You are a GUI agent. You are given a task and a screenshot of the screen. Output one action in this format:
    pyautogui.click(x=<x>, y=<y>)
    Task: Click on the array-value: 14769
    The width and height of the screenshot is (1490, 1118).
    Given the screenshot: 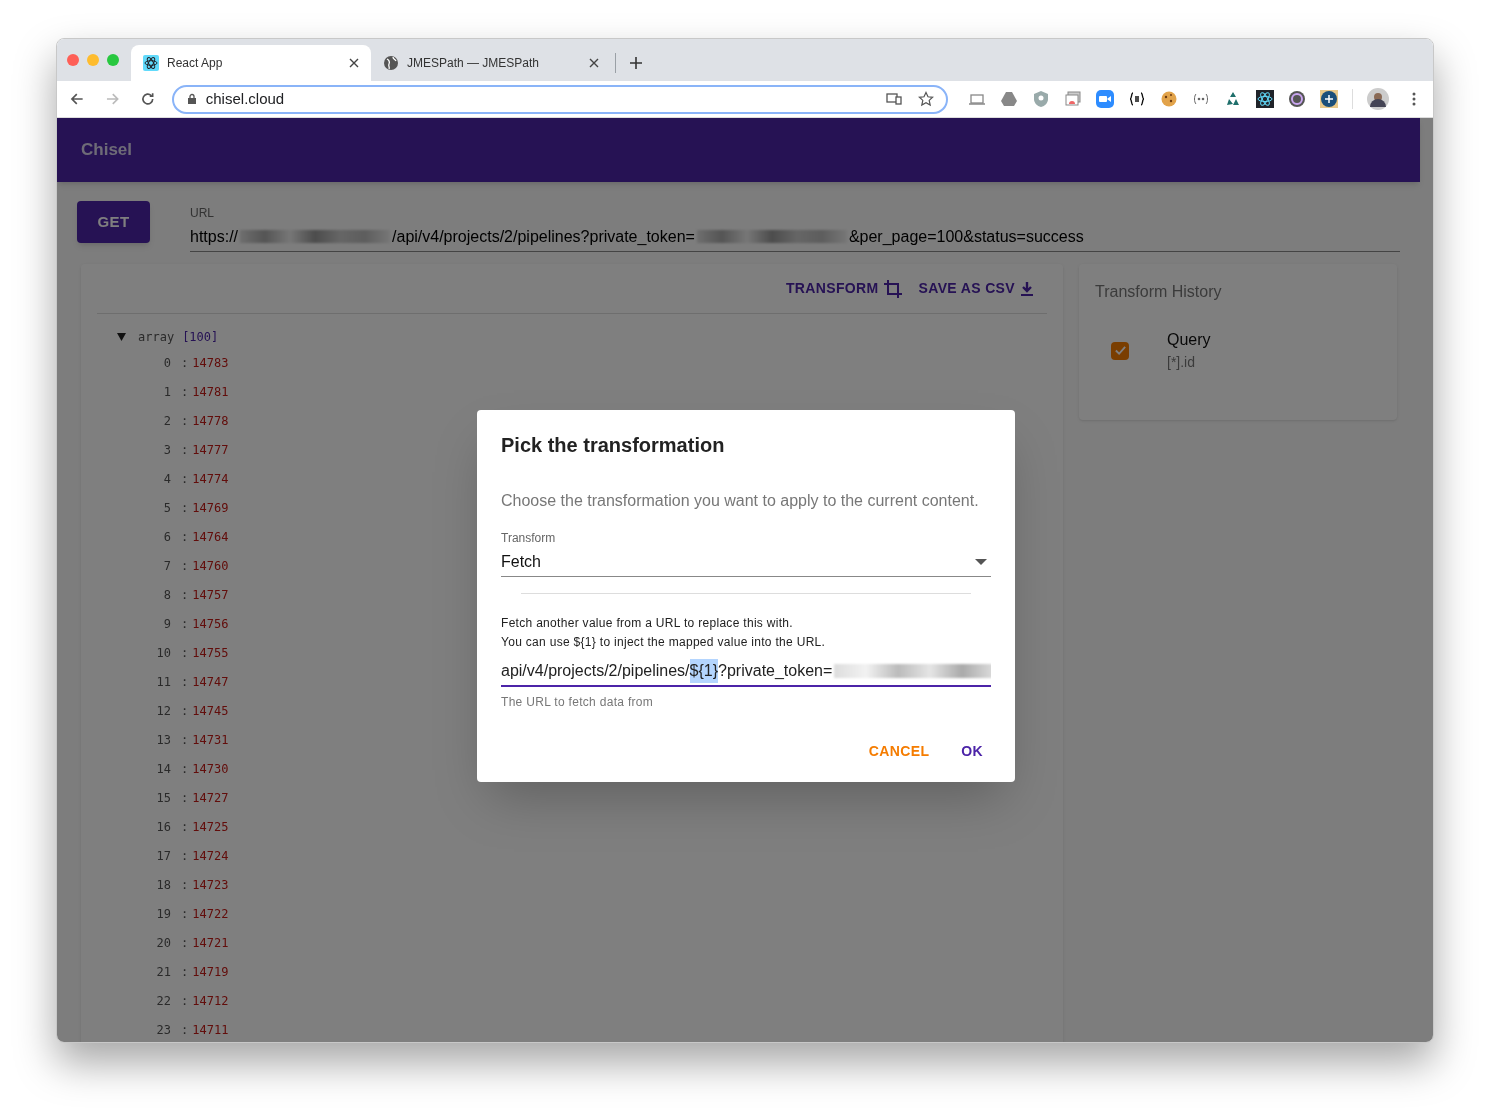 What is the action you would take?
    pyautogui.click(x=210, y=508)
    